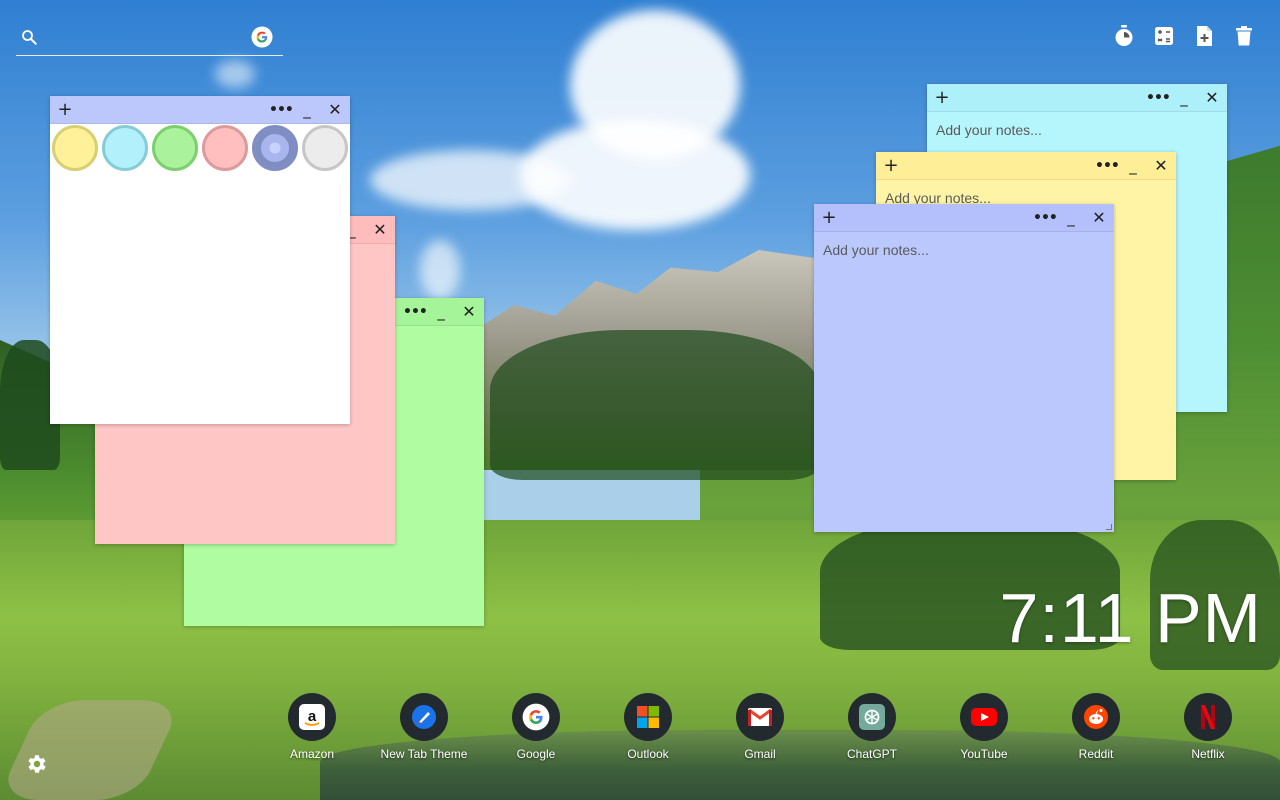 The width and height of the screenshot is (1280, 800). I want to click on color-swatch-pink, so click(225, 148).